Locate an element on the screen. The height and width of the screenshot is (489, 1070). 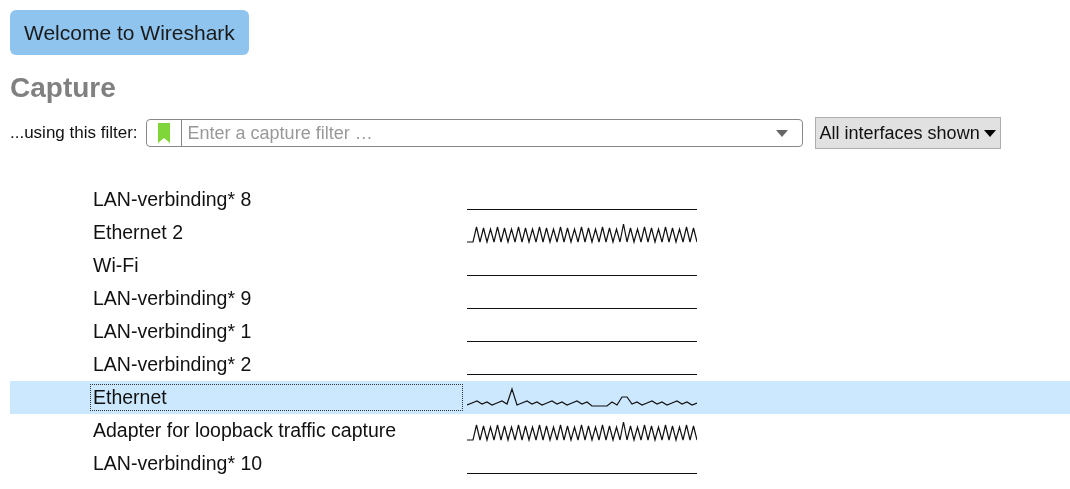
section-title: Capture is located at coordinates (63, 88).